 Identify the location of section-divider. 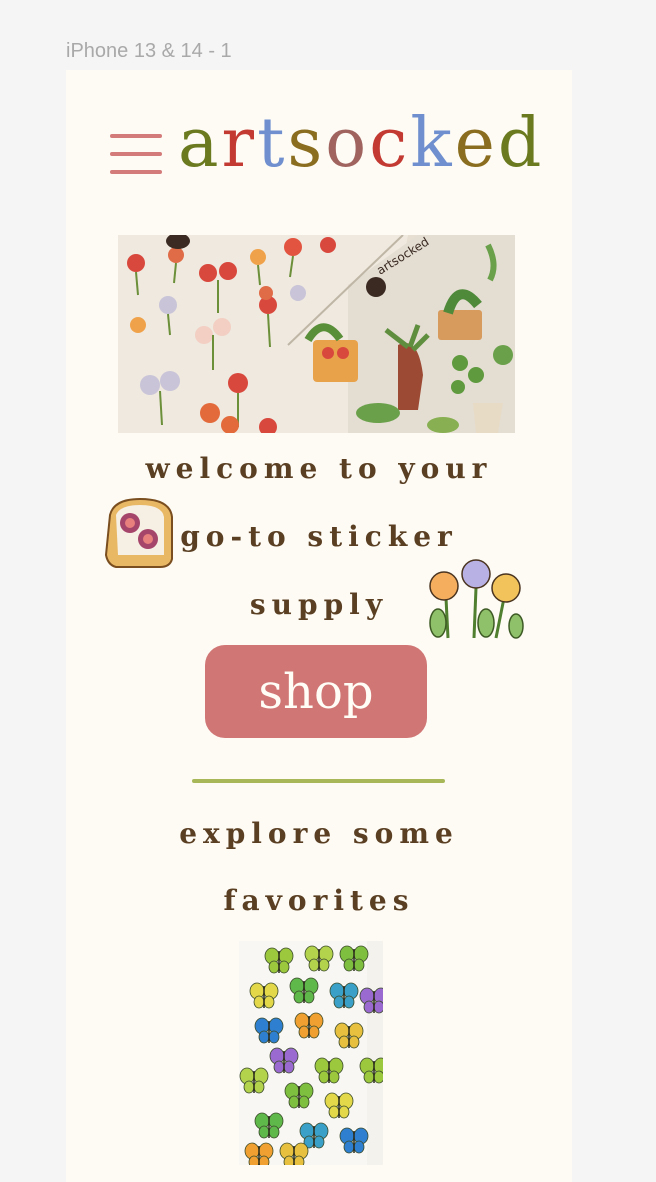
(318, 781).